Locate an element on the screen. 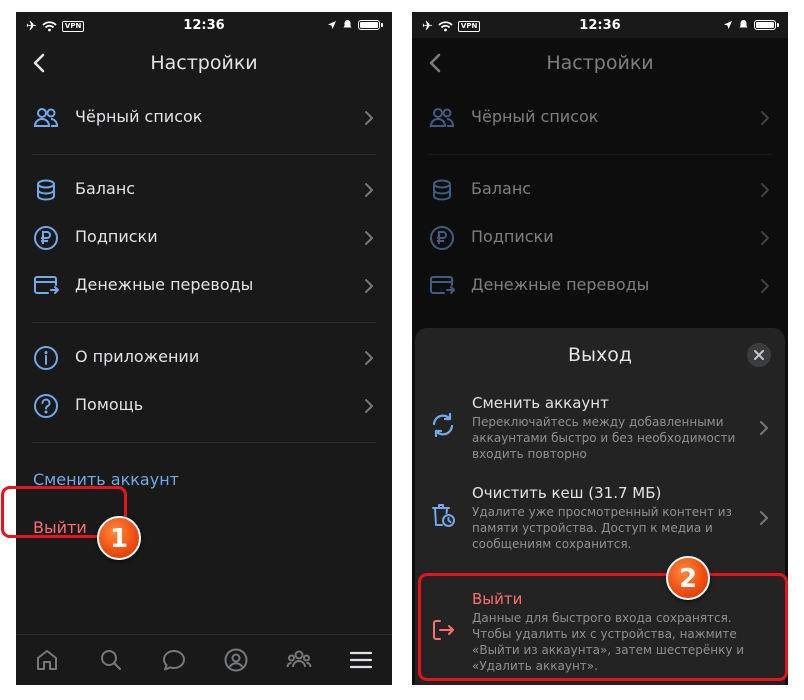 The width and height of the screenshot is (804, 700). highlight-frame is located at coordinates (603, 627).